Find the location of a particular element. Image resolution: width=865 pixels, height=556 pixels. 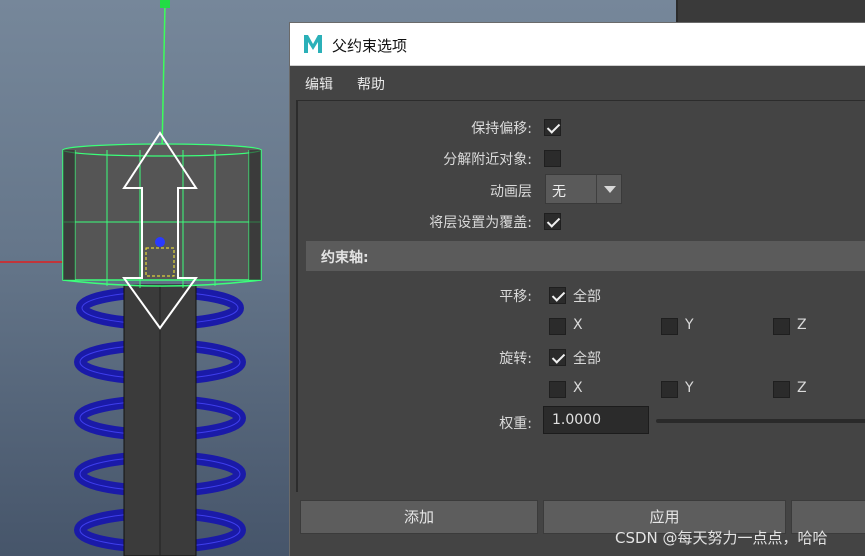

translate-z-checkbox is located at coordinates (781, 326).